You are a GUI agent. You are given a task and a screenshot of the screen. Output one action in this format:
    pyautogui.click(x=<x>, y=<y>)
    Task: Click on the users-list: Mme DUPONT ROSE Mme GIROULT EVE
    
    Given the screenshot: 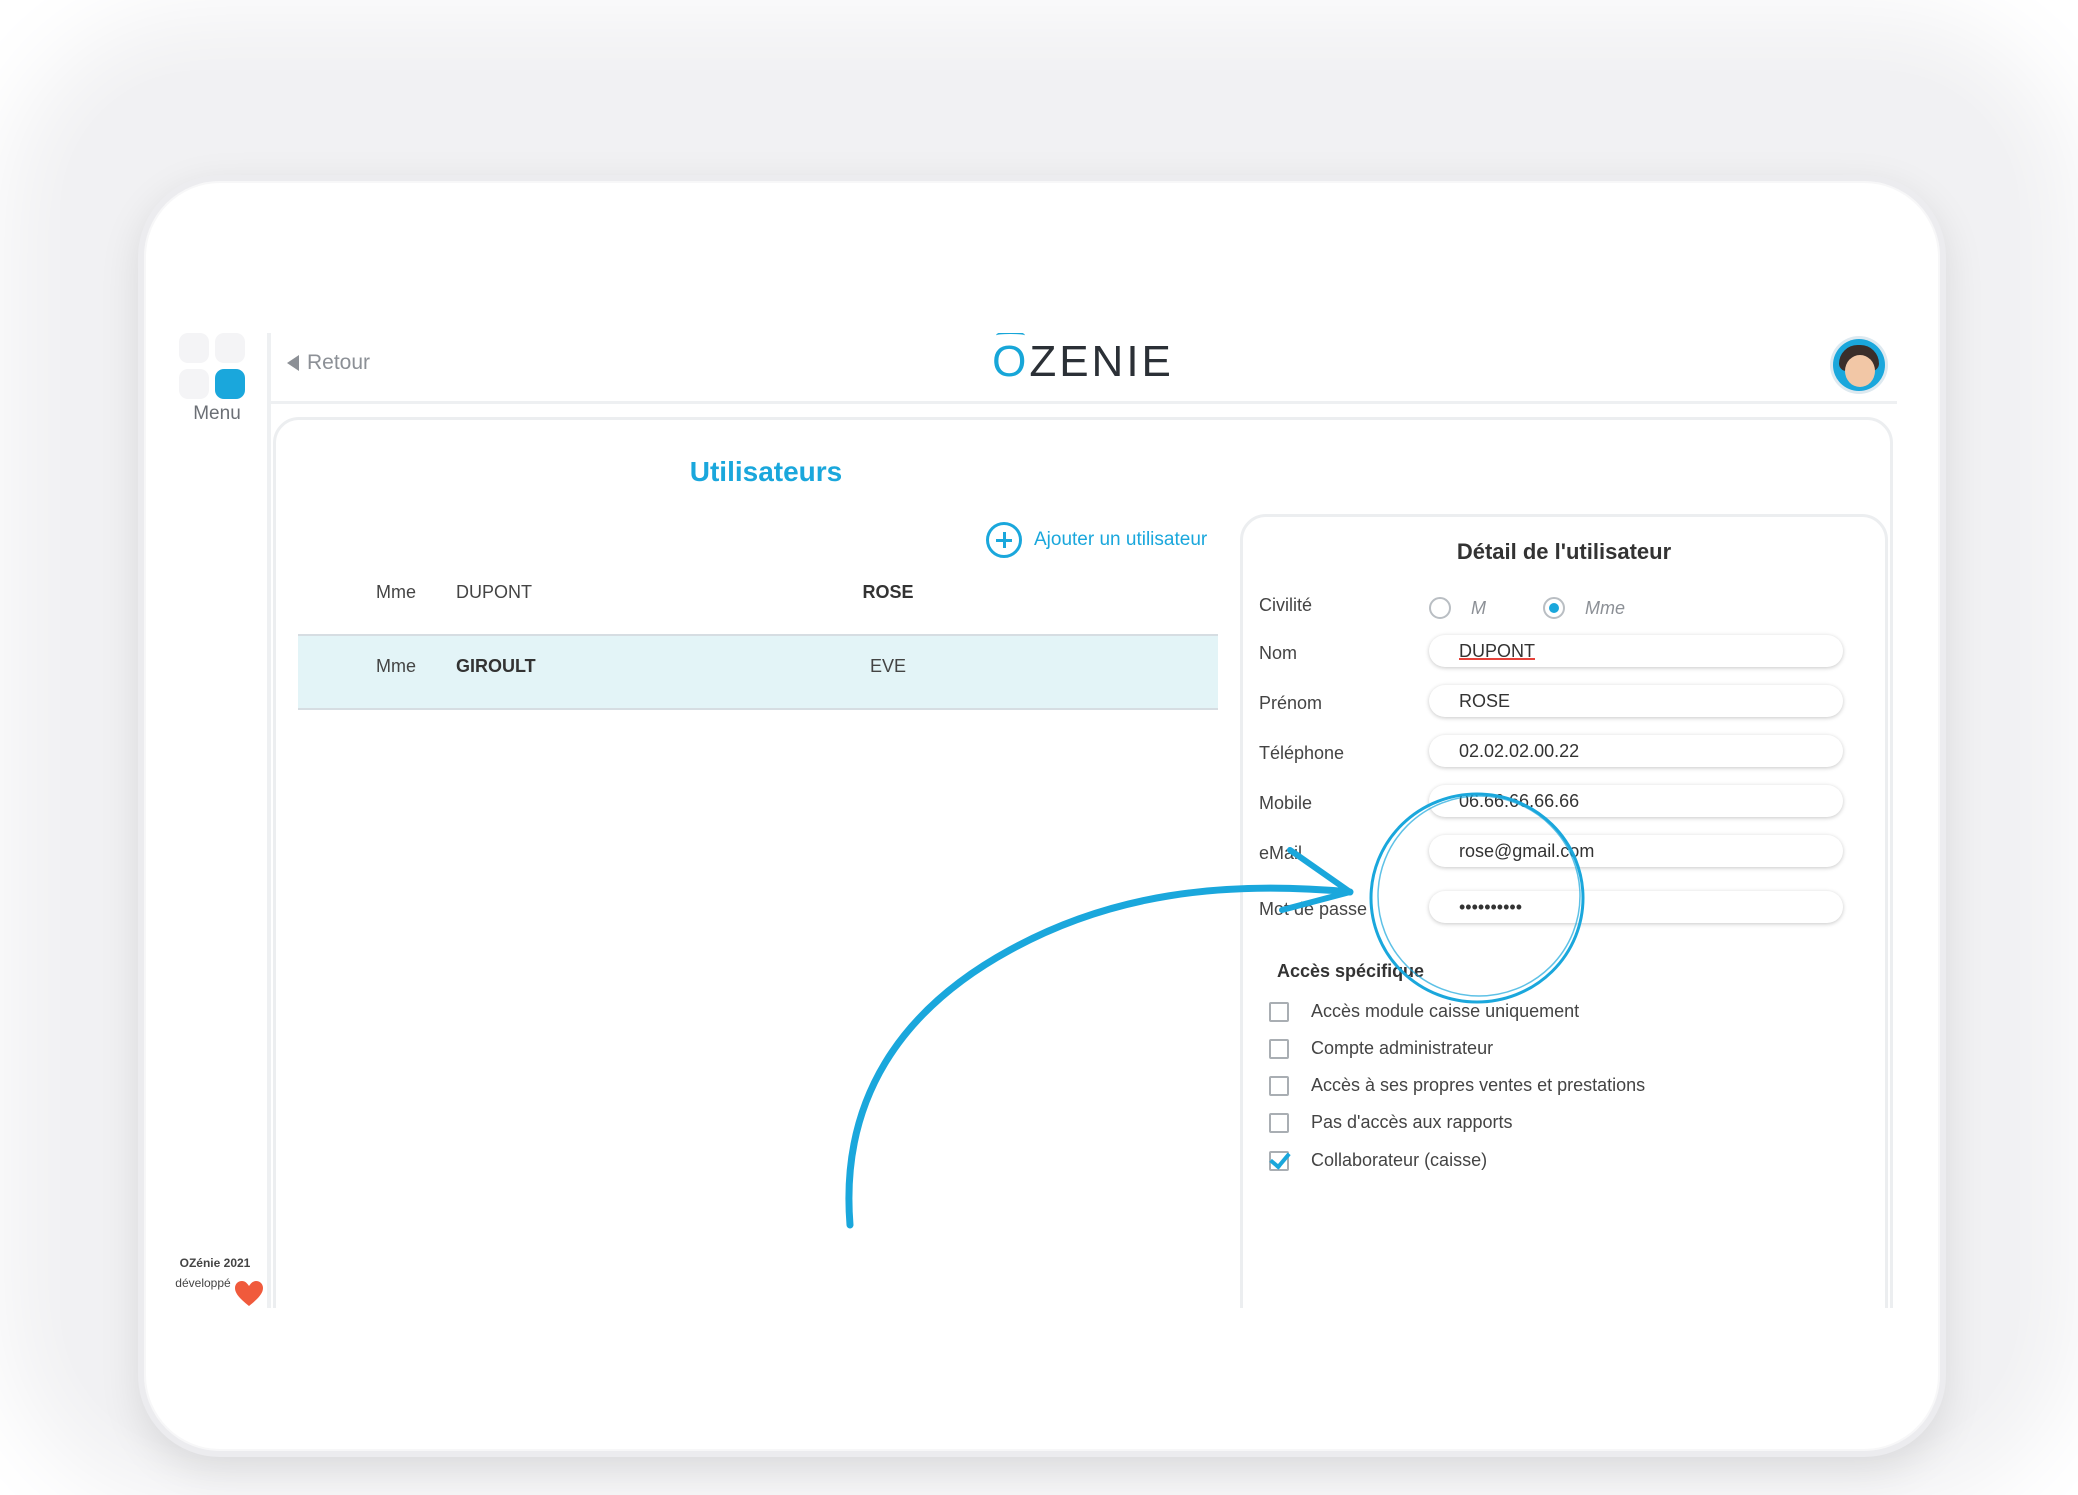 What is the action you would take?
    pyautogui.click(x=758, y=636)
    